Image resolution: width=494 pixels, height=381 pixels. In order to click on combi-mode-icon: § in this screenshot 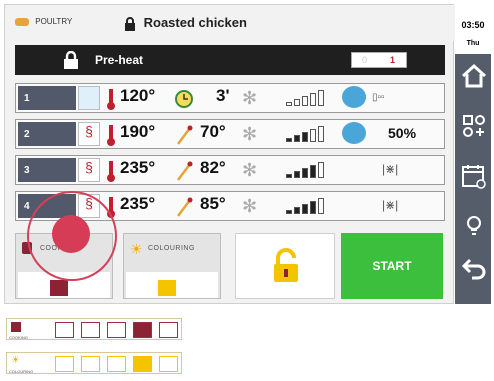, I will do `click(89, 134)`.